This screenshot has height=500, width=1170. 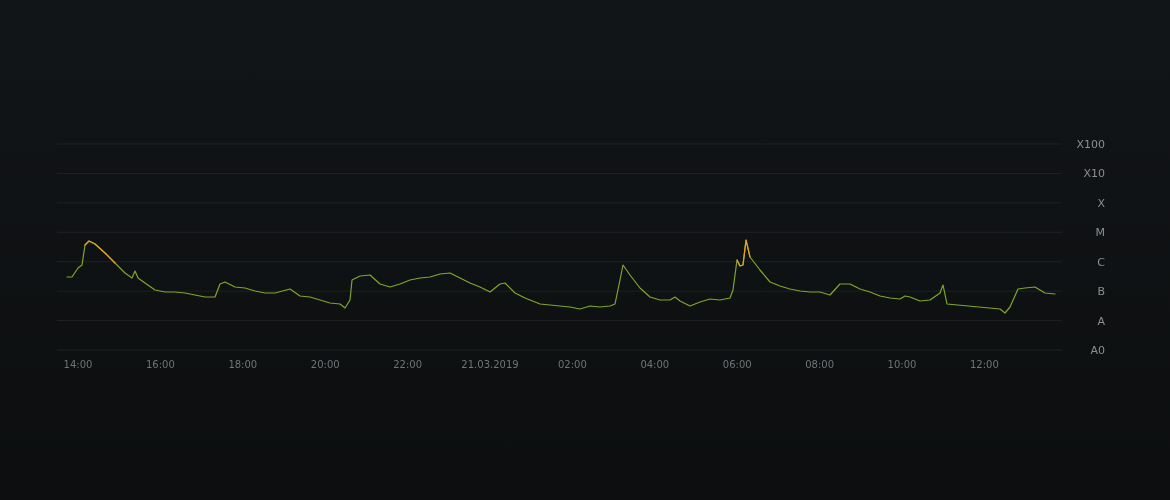 I want to click on y-axis-label: A, so click(x=1101, y=321).